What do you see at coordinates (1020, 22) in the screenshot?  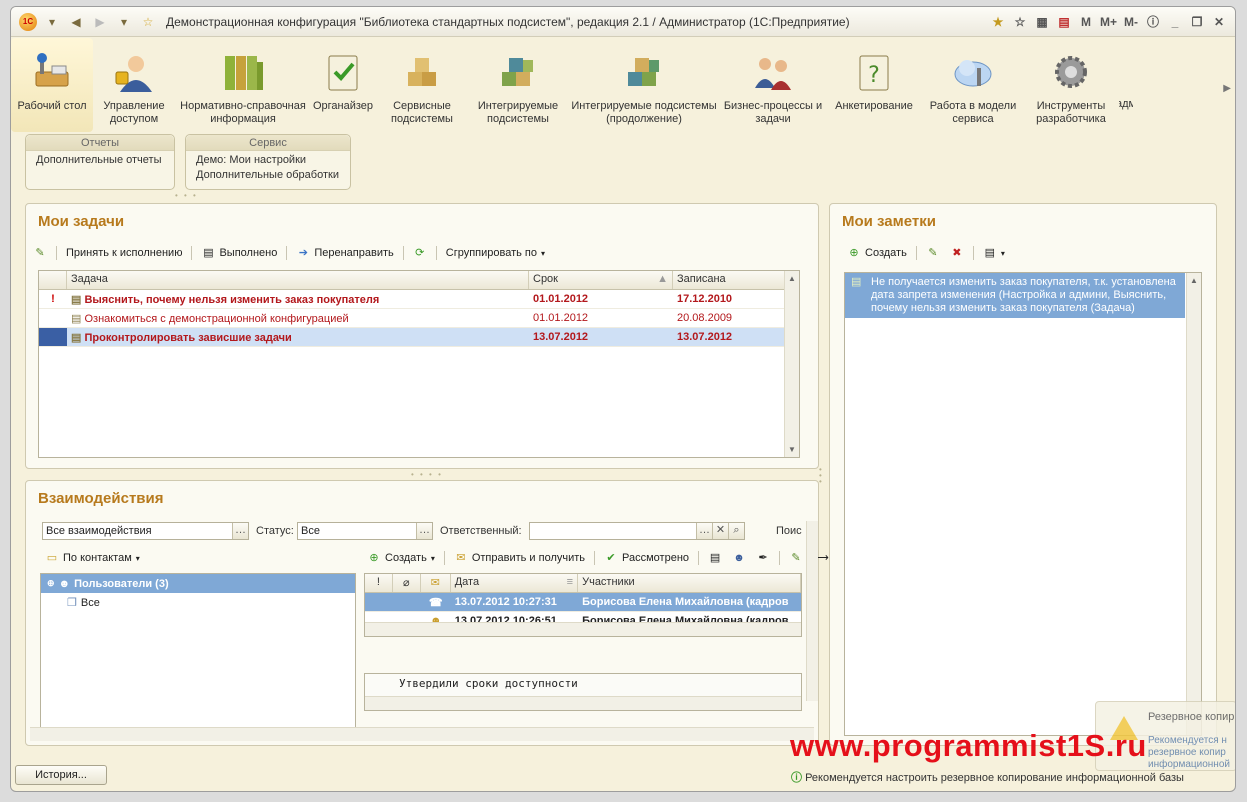 I see `favorites-list-icon: ☆` at bounding box center [1020, 22].